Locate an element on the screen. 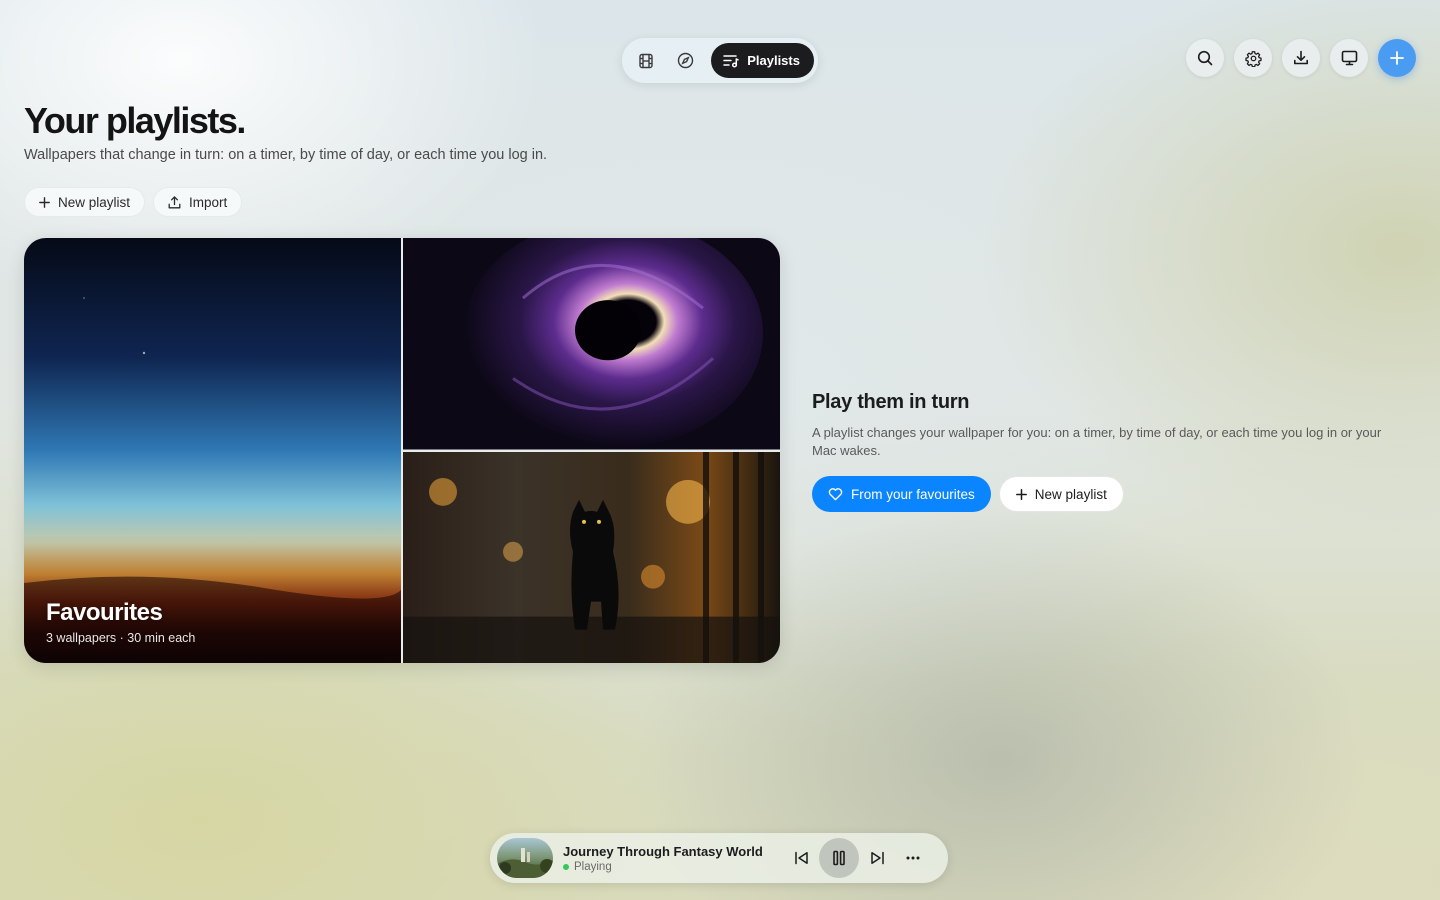  promo-new-playlist-button: New playlist is located at coordinates (1061, 494).